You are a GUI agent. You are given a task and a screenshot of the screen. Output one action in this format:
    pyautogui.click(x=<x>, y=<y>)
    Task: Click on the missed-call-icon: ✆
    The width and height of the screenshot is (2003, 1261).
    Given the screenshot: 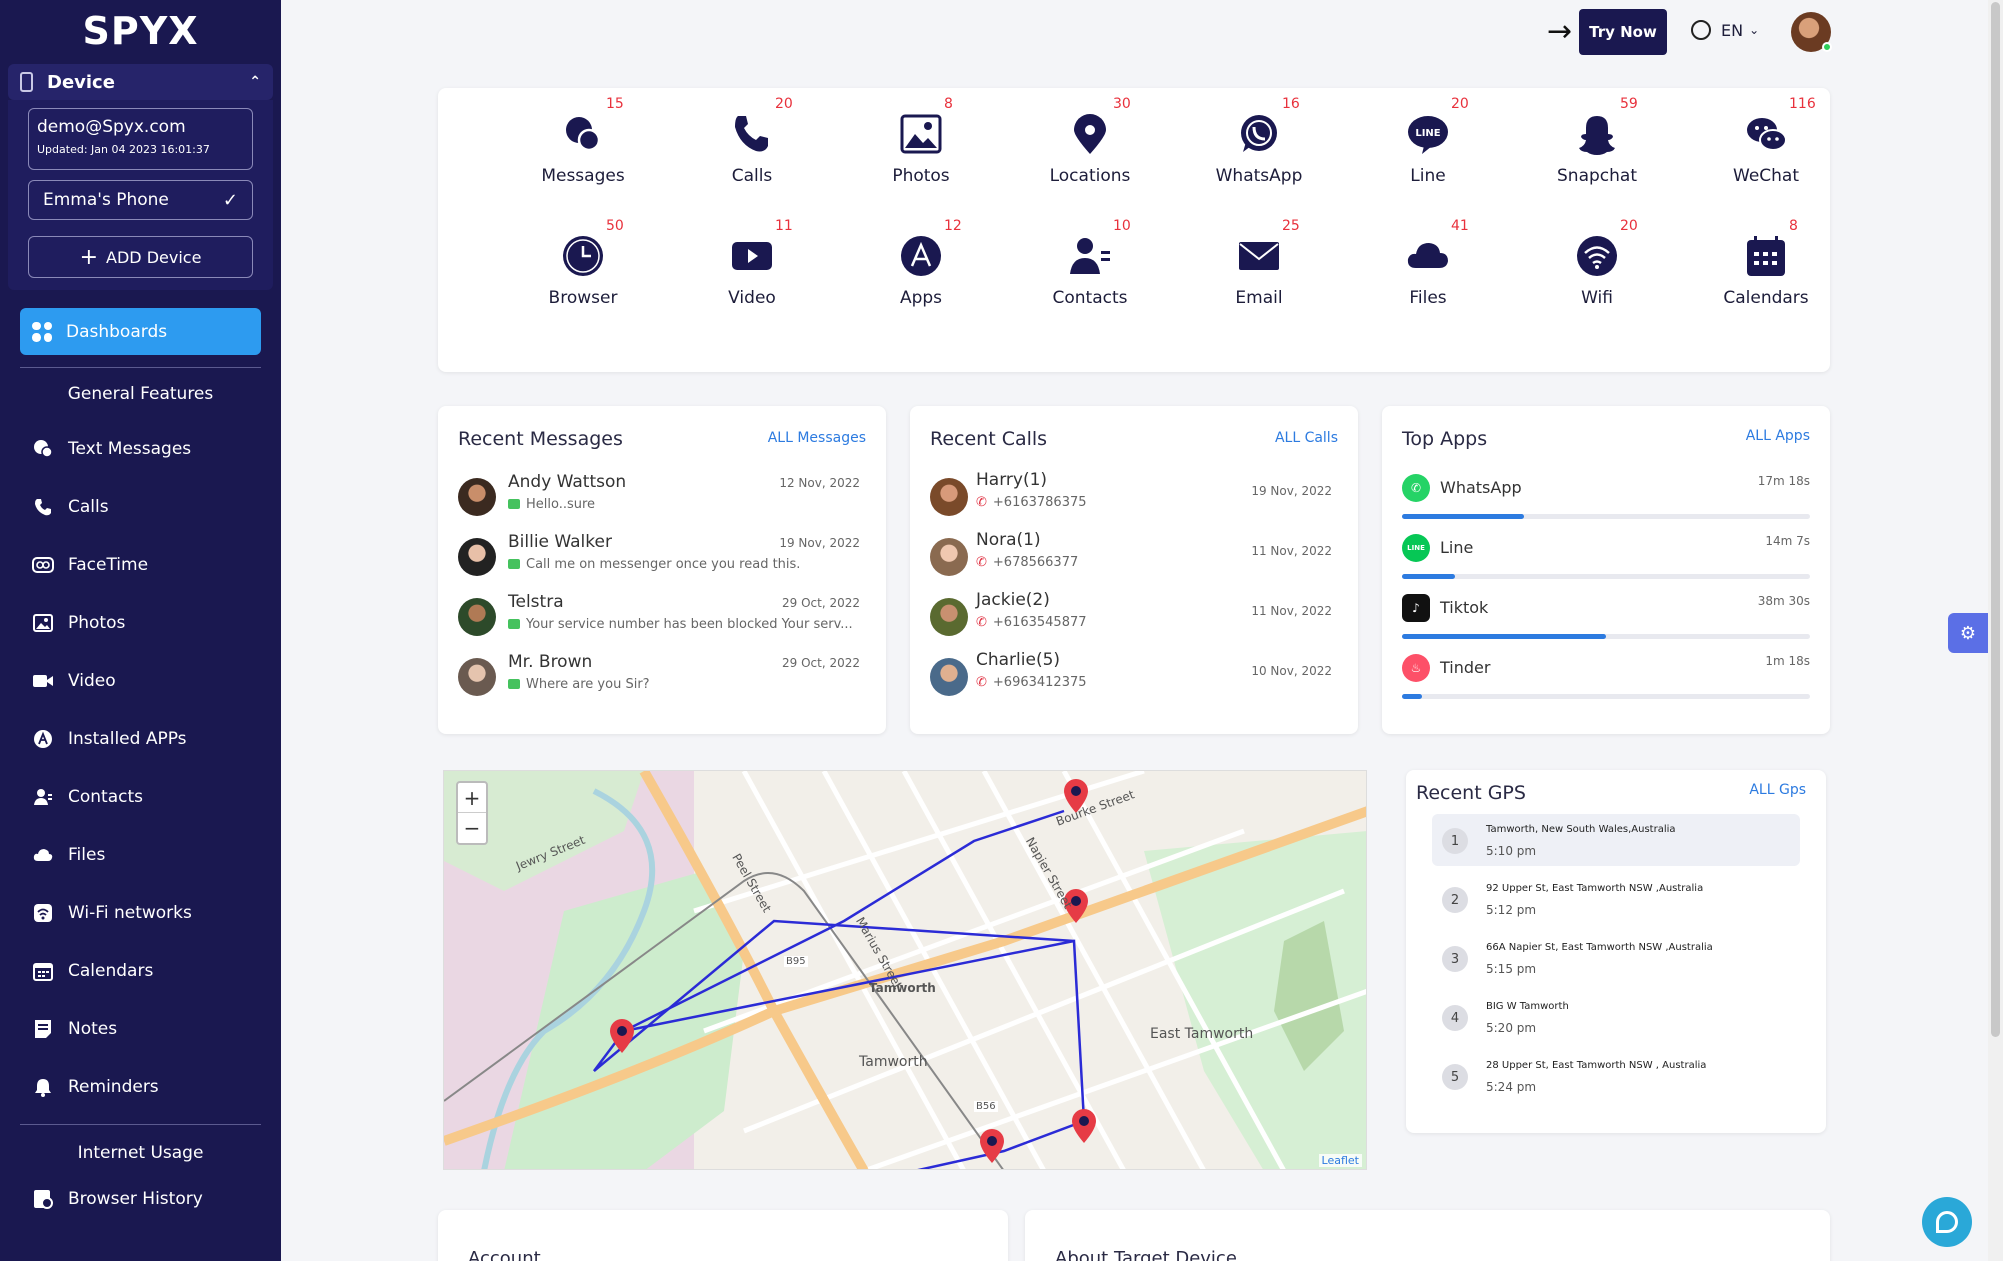 What is the action you would take?
    pyautogui.click(x=981, y=502)
    